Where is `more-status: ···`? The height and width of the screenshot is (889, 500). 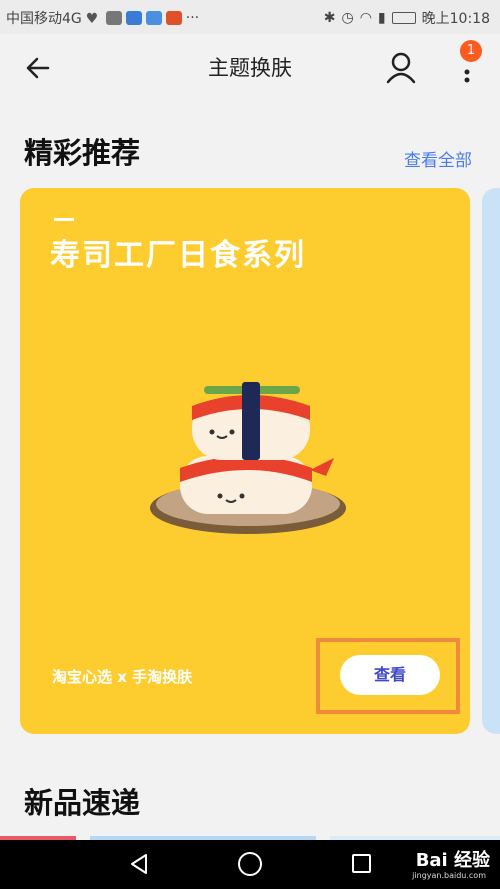 more-status: ··· is located at coordinates (192, 18).